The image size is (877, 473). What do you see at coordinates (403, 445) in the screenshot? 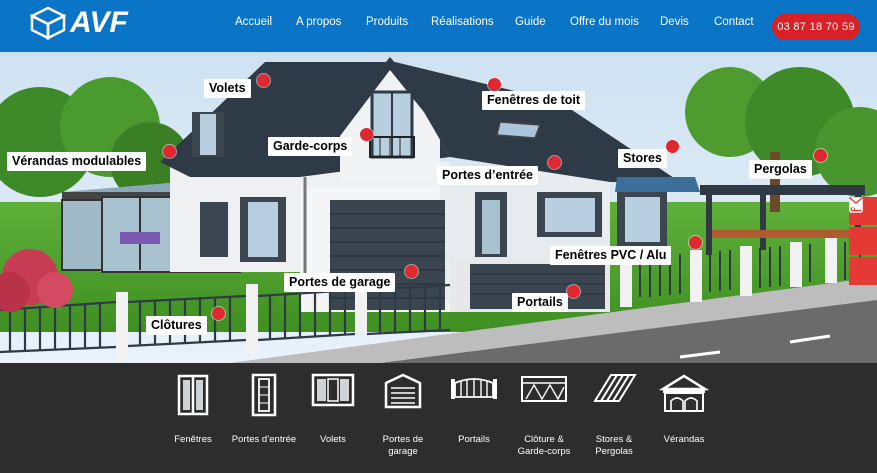
I see `category-label: Portes de garage` at bounding box center [403, 445].